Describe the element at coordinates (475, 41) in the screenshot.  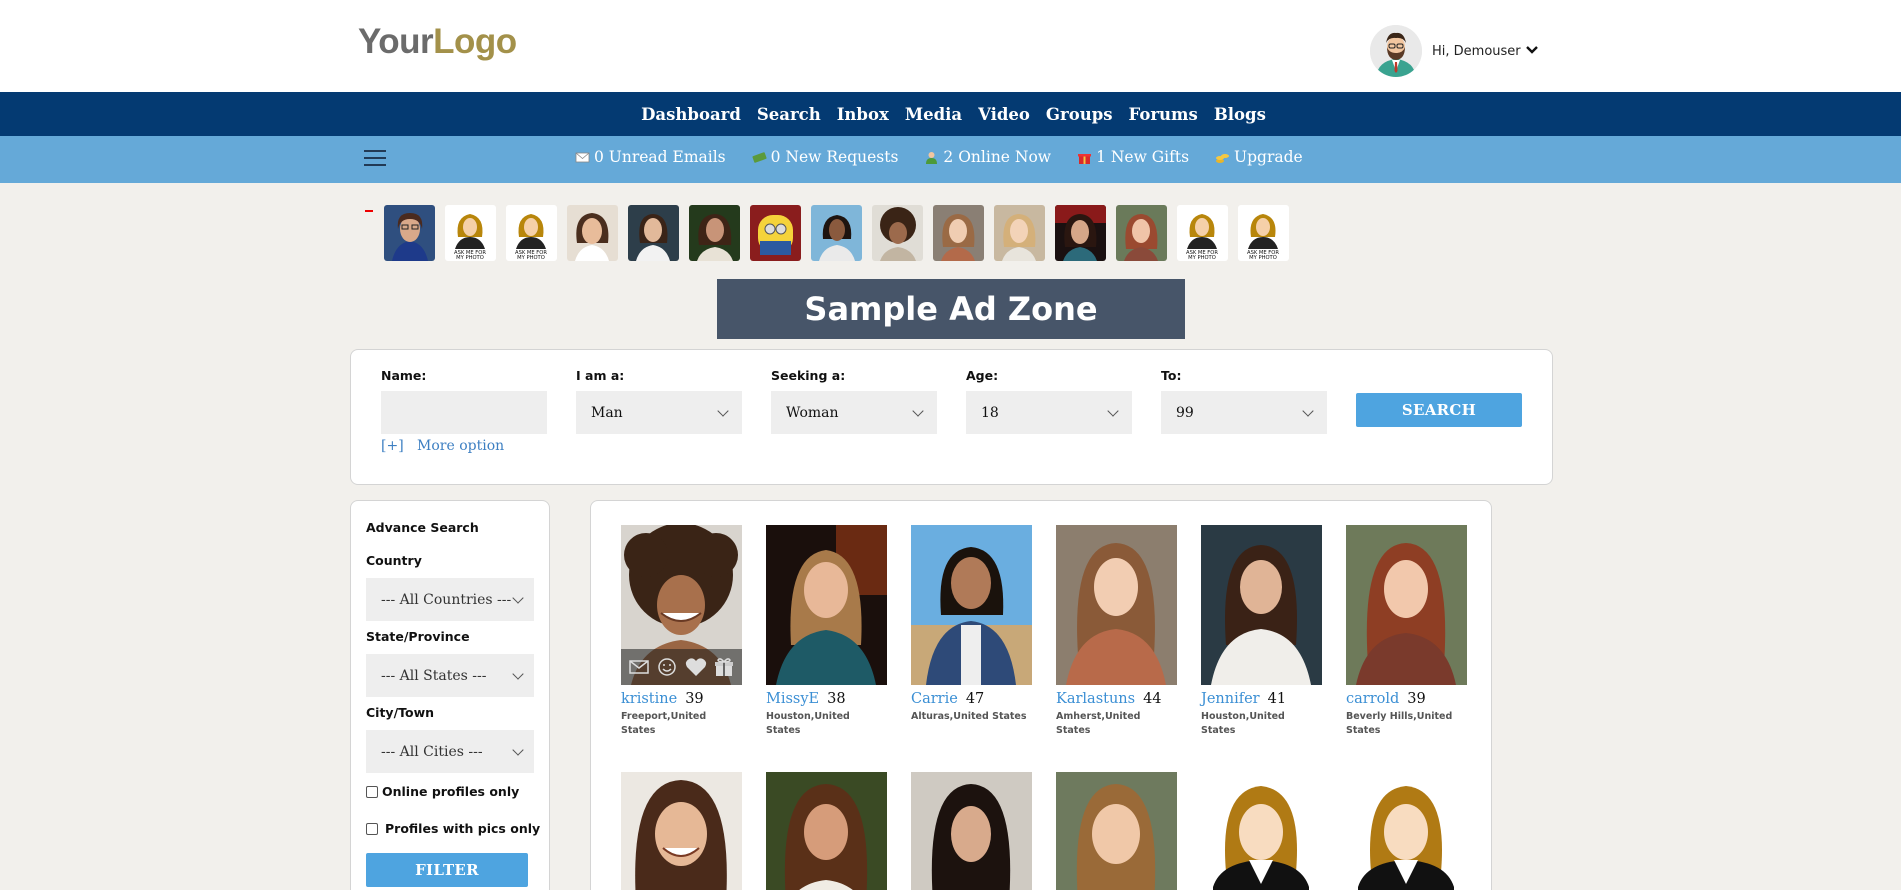
I see `logo-text-logo: Logo` at that location.